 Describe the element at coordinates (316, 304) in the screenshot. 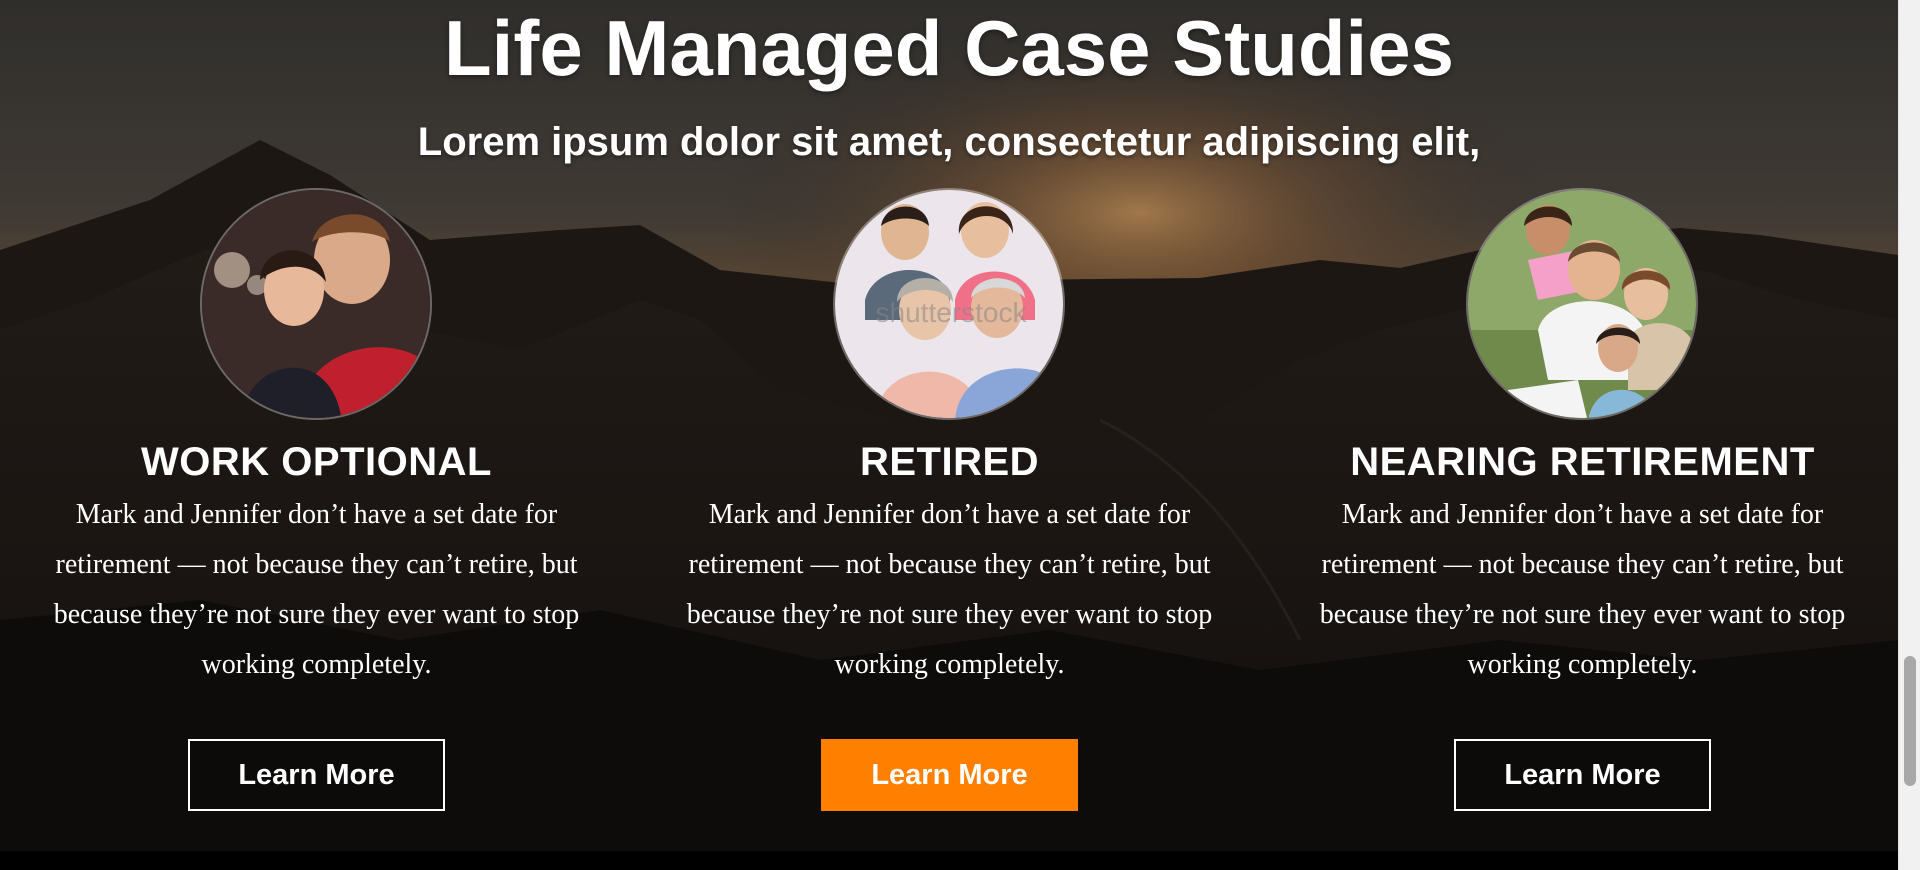

I see `couple-photo-icon` at that location.